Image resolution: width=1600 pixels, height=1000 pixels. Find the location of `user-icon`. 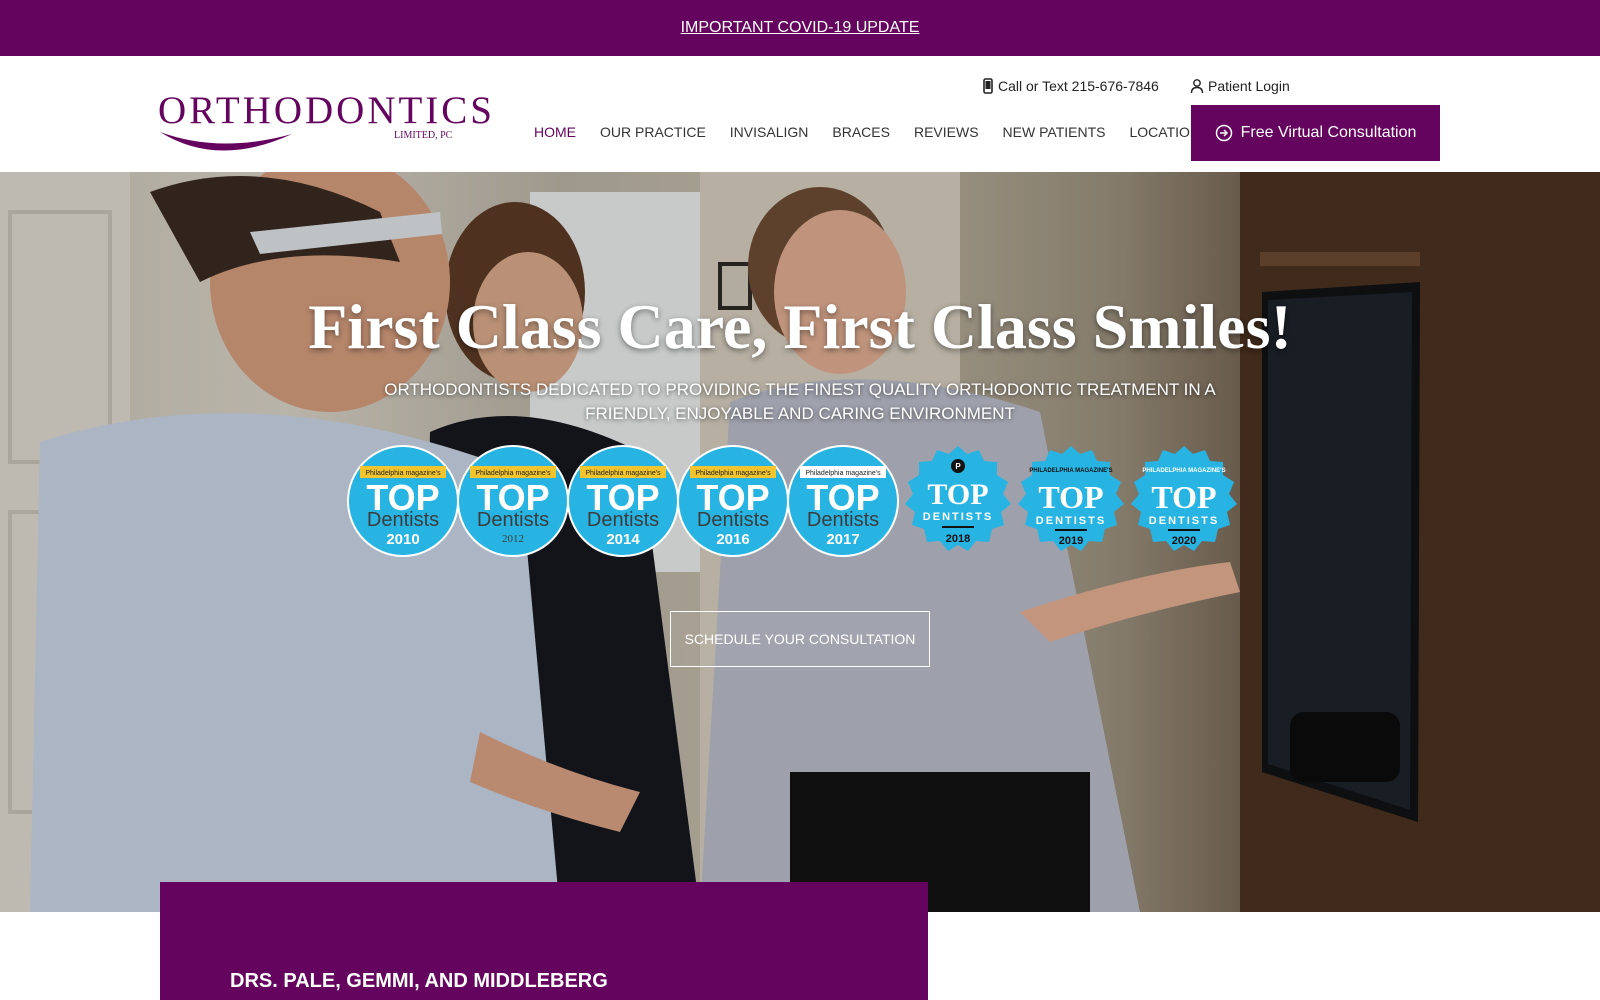

user-icon is located at coordinates (1197, 86).